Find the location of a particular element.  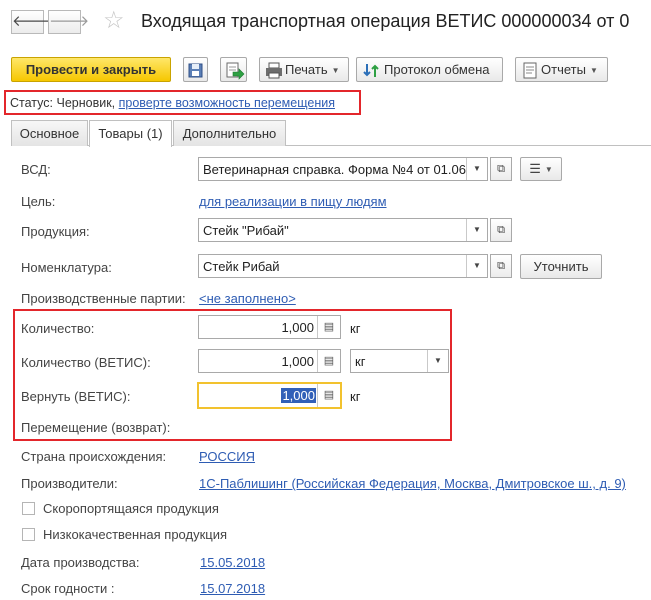

product-value: Стейк "Рибай" is located at coordinates (246, 230).